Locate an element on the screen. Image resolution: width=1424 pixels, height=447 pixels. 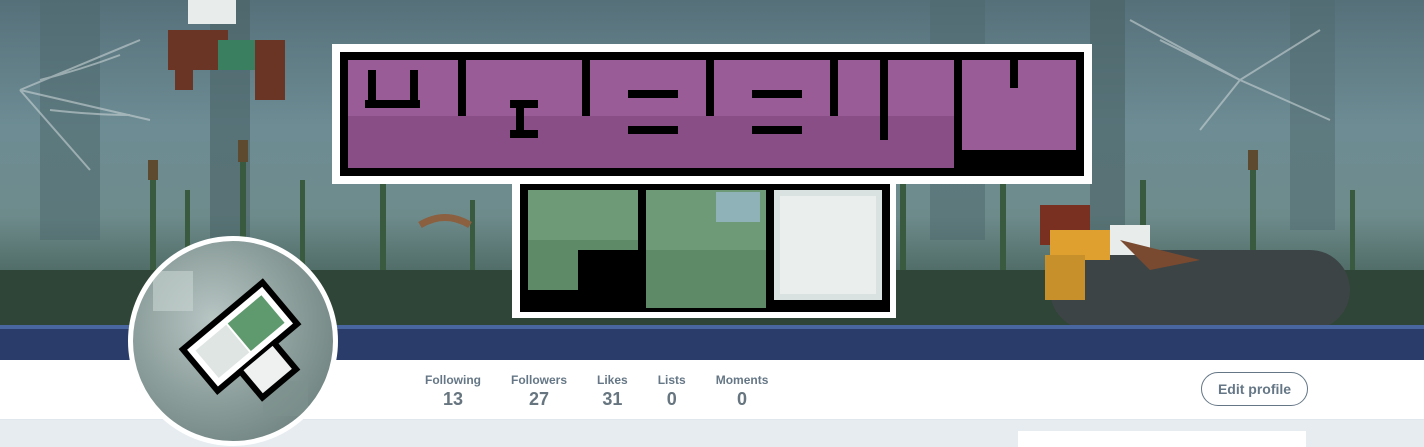
stat-label: Lists is located at coordinates (671, 380).